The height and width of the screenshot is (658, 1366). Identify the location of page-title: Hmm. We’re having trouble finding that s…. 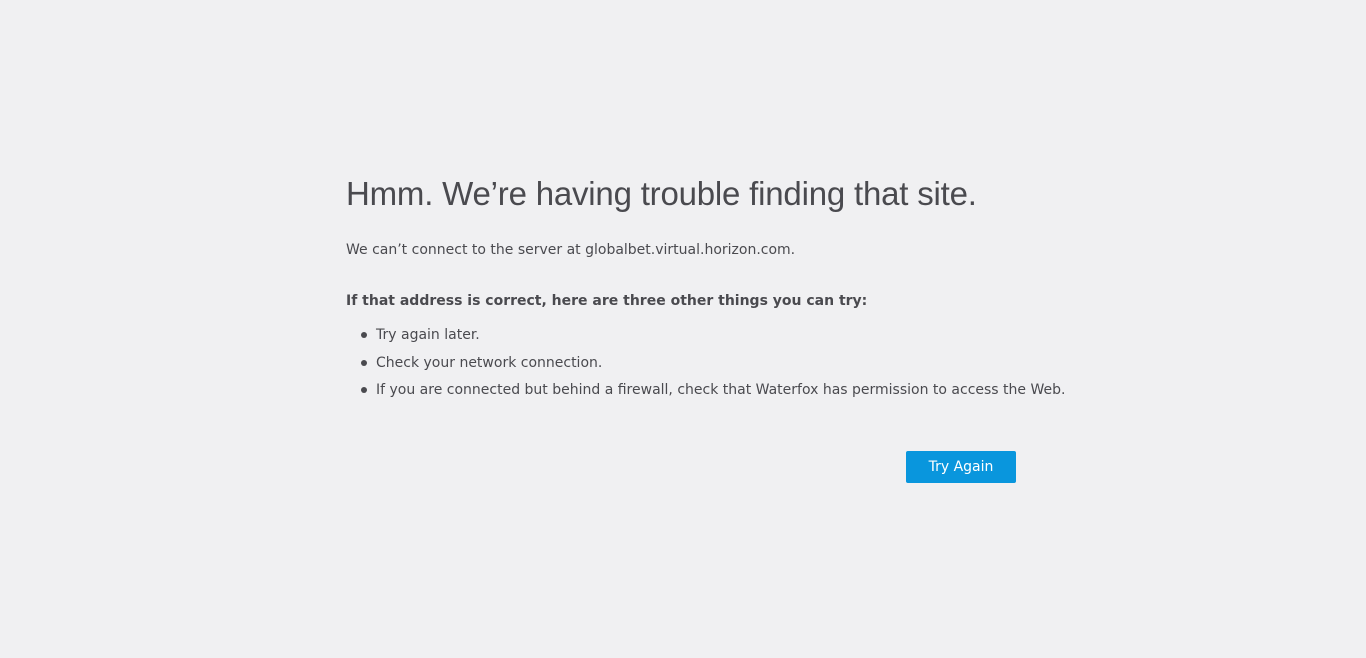
(661, 193).